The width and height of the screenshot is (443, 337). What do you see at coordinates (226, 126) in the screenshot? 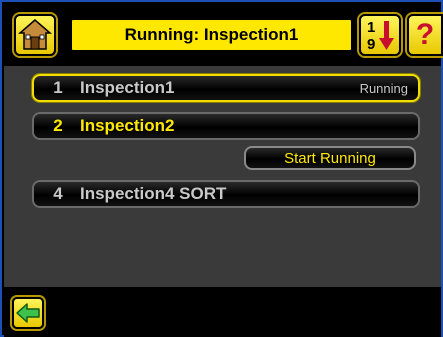
I see `list-item-inspection2: 2 Inspection2` at bounding box center [226, 126].